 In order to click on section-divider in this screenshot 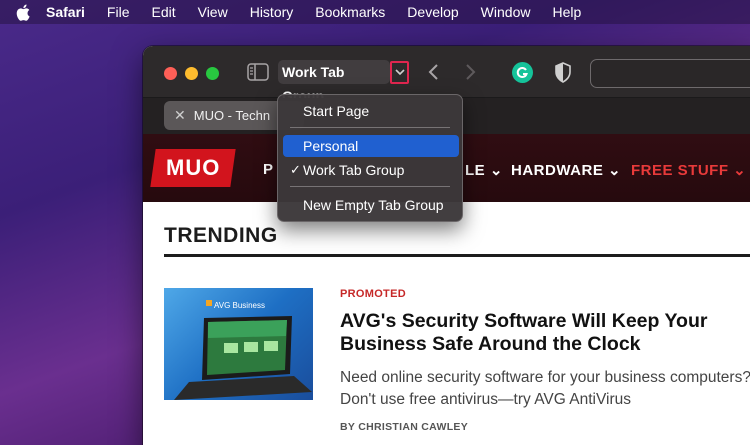, I will do `click(457, 255)`.